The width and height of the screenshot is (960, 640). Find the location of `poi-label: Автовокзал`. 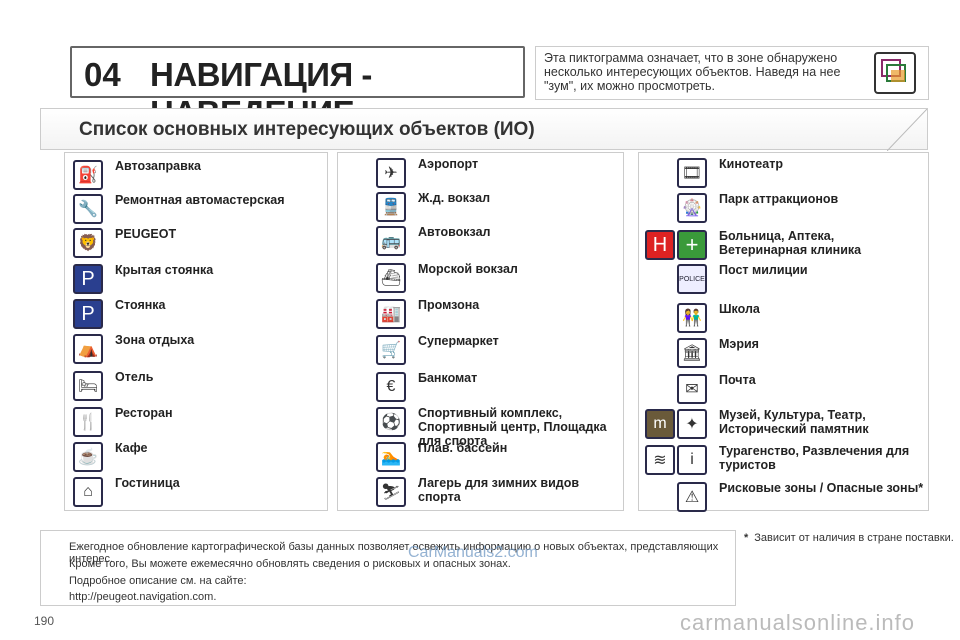

poi-label: Автовокзал is located at coordinates (454, 232).